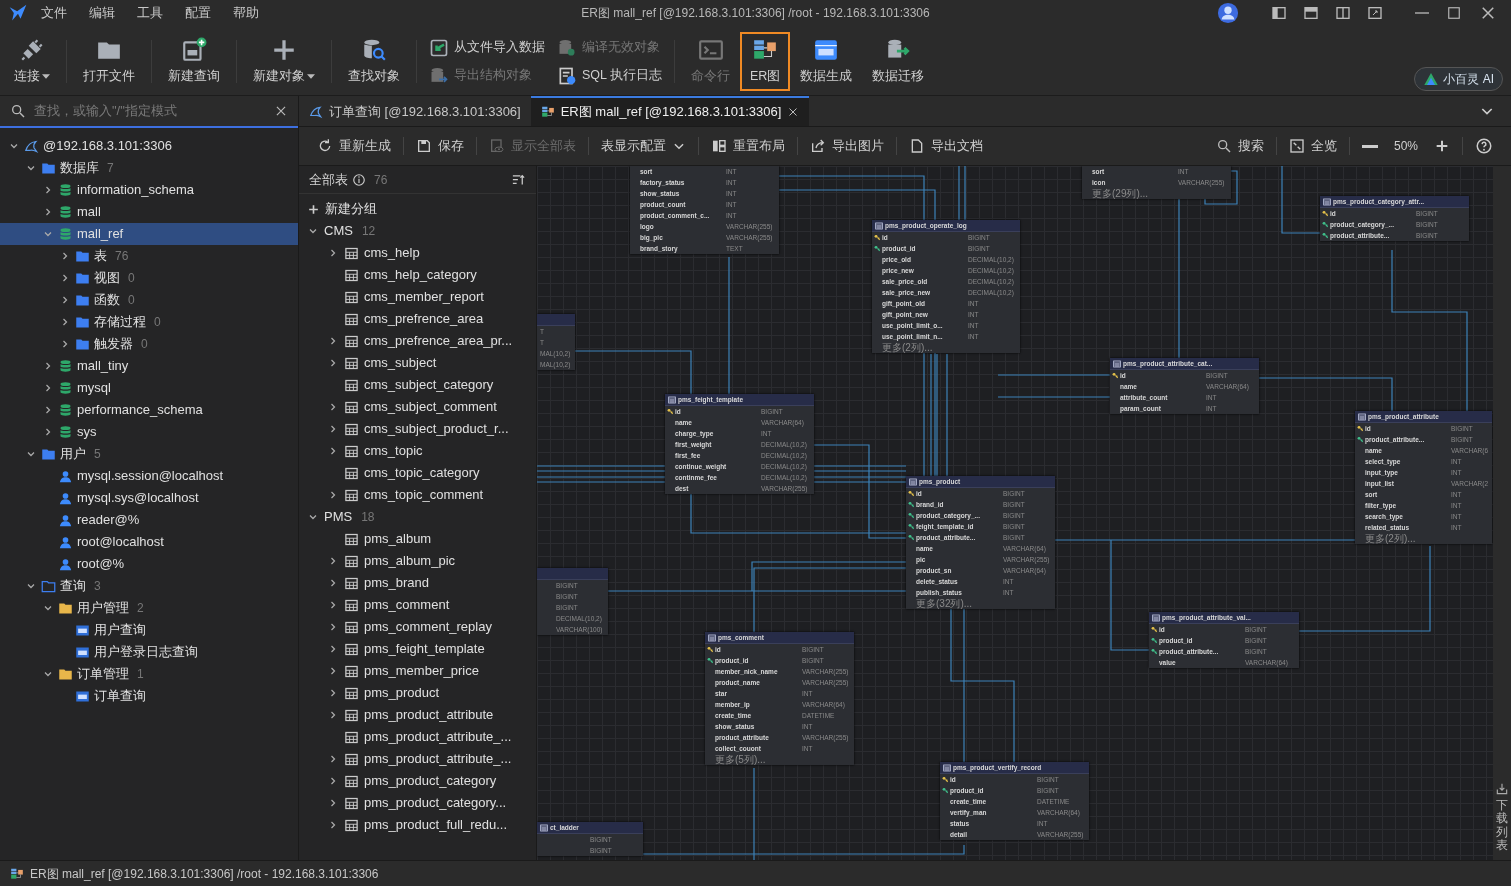 This screenshot has width=1511, height=886. I want to click on search-icon, so click(1223, 146).